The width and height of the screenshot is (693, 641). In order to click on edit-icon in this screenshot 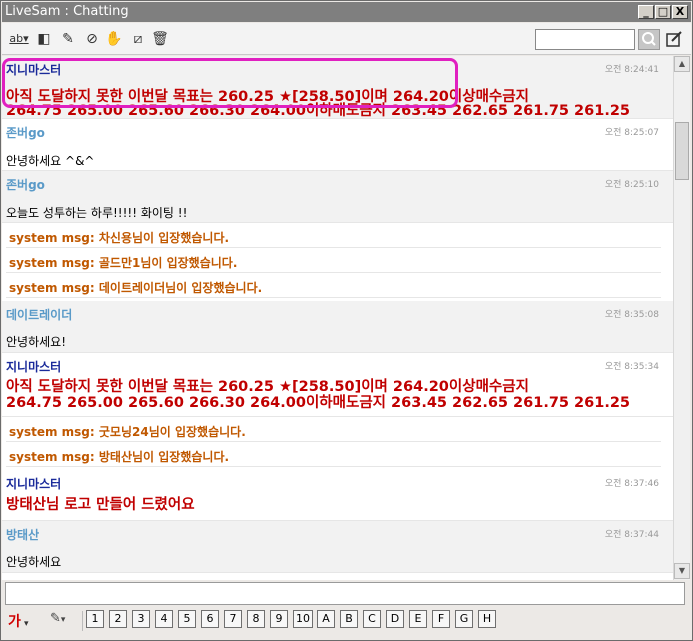, I will do `click(674, 39)`.